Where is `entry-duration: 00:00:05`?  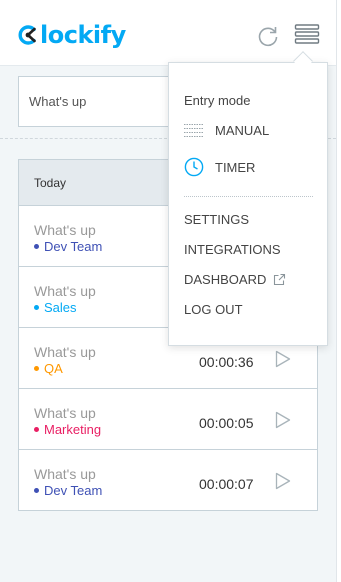 entry-duration: 00:00:05 is located at coordinates (226, 423).